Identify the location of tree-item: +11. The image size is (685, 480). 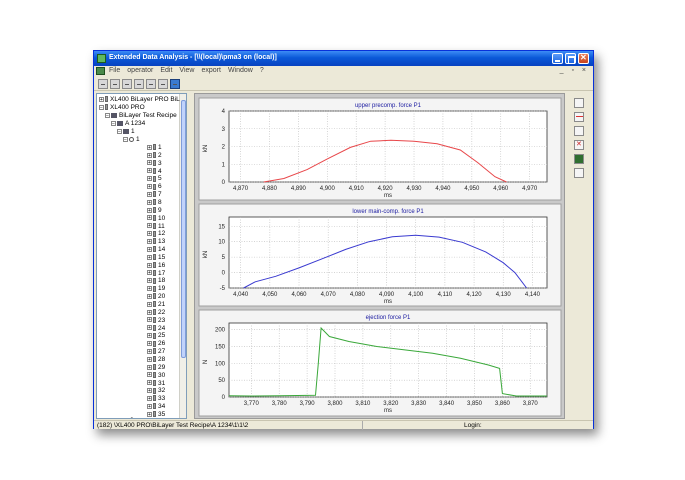
(156, 227).